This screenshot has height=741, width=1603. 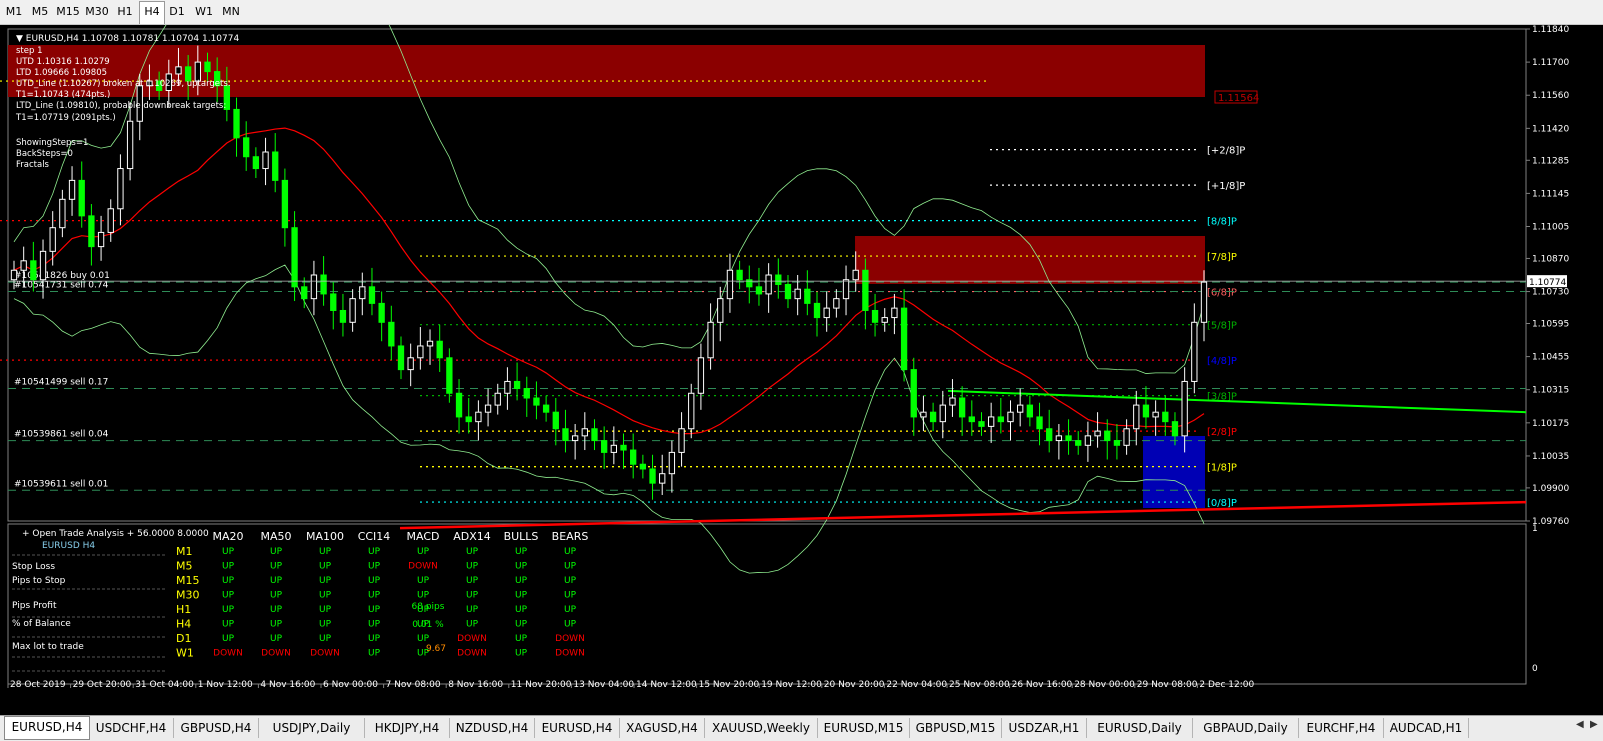 What do you see at coordinates (801, 12) in the screenshot?
I see `timeframe-toolbar: M1 M5 M15 M30 H1 H4 D1 W1 MN` at bounding box center [801, 12].